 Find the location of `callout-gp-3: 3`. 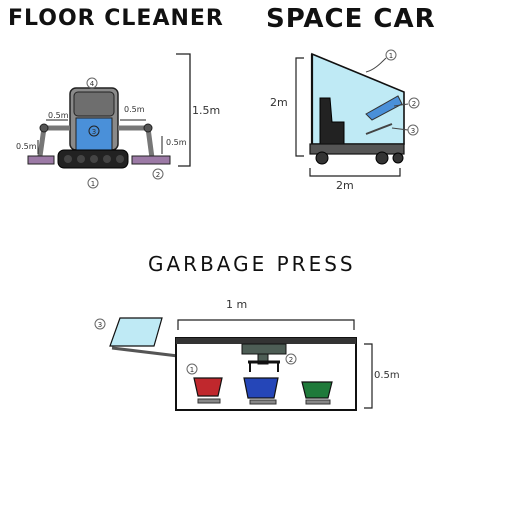

callout-gp-3: 3 is located at coordinates (100, 324).